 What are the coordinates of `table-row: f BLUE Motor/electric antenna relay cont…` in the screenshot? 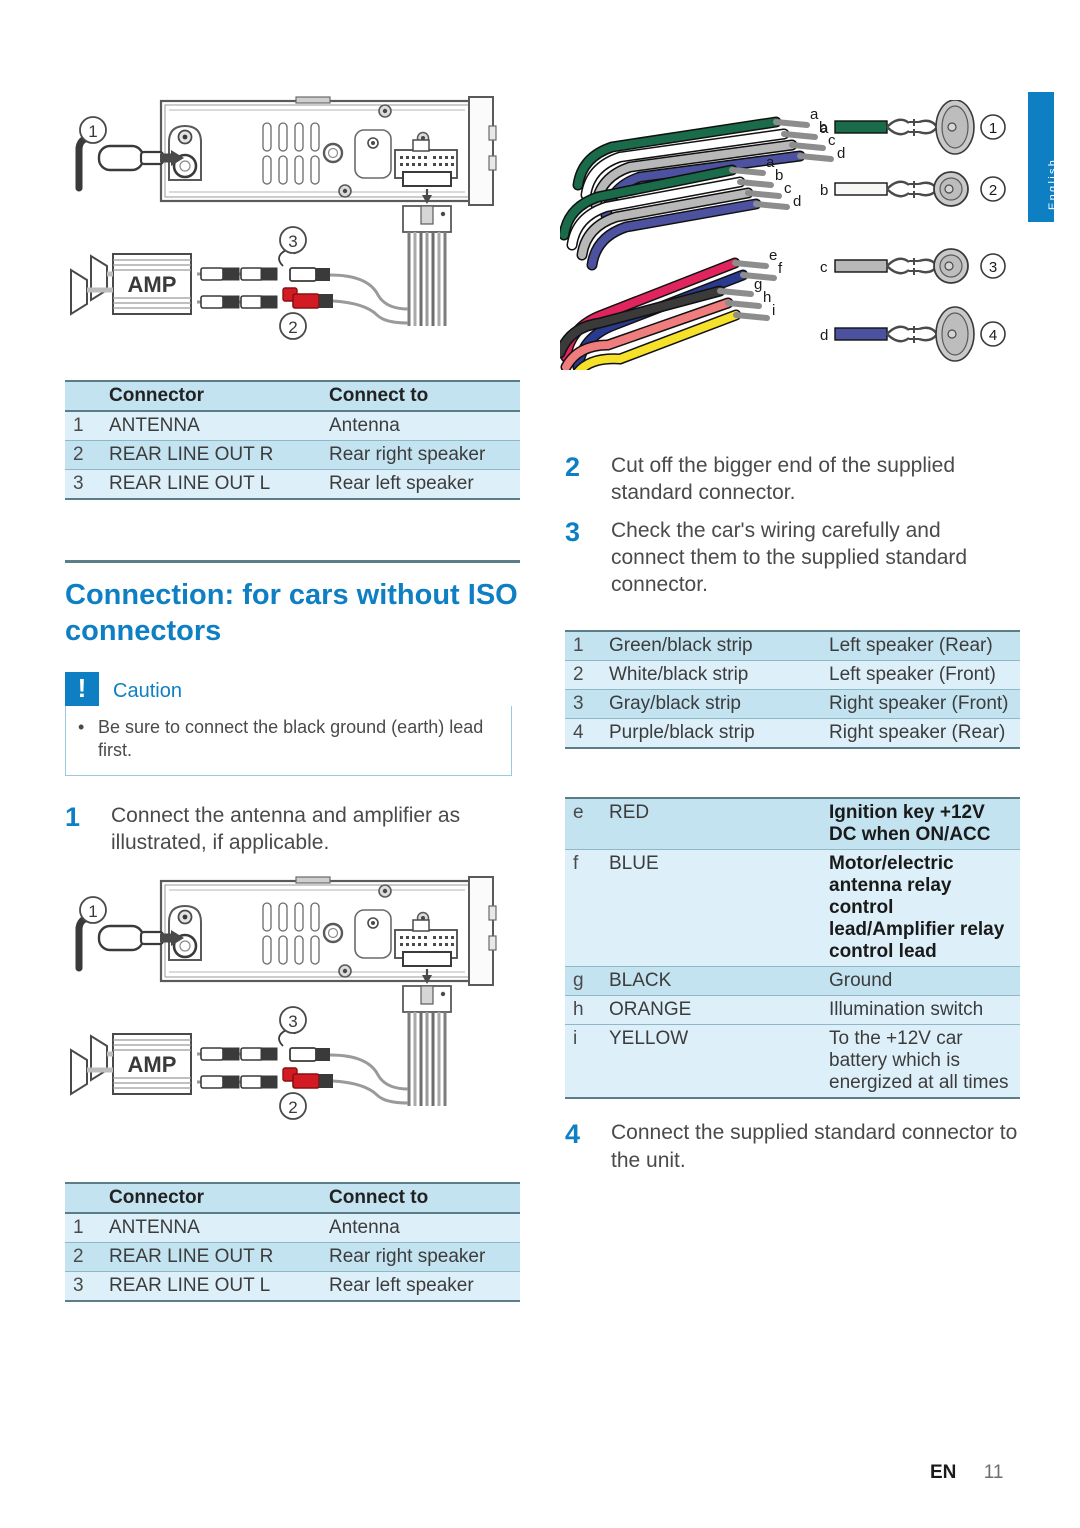 It's located at (792, 908).